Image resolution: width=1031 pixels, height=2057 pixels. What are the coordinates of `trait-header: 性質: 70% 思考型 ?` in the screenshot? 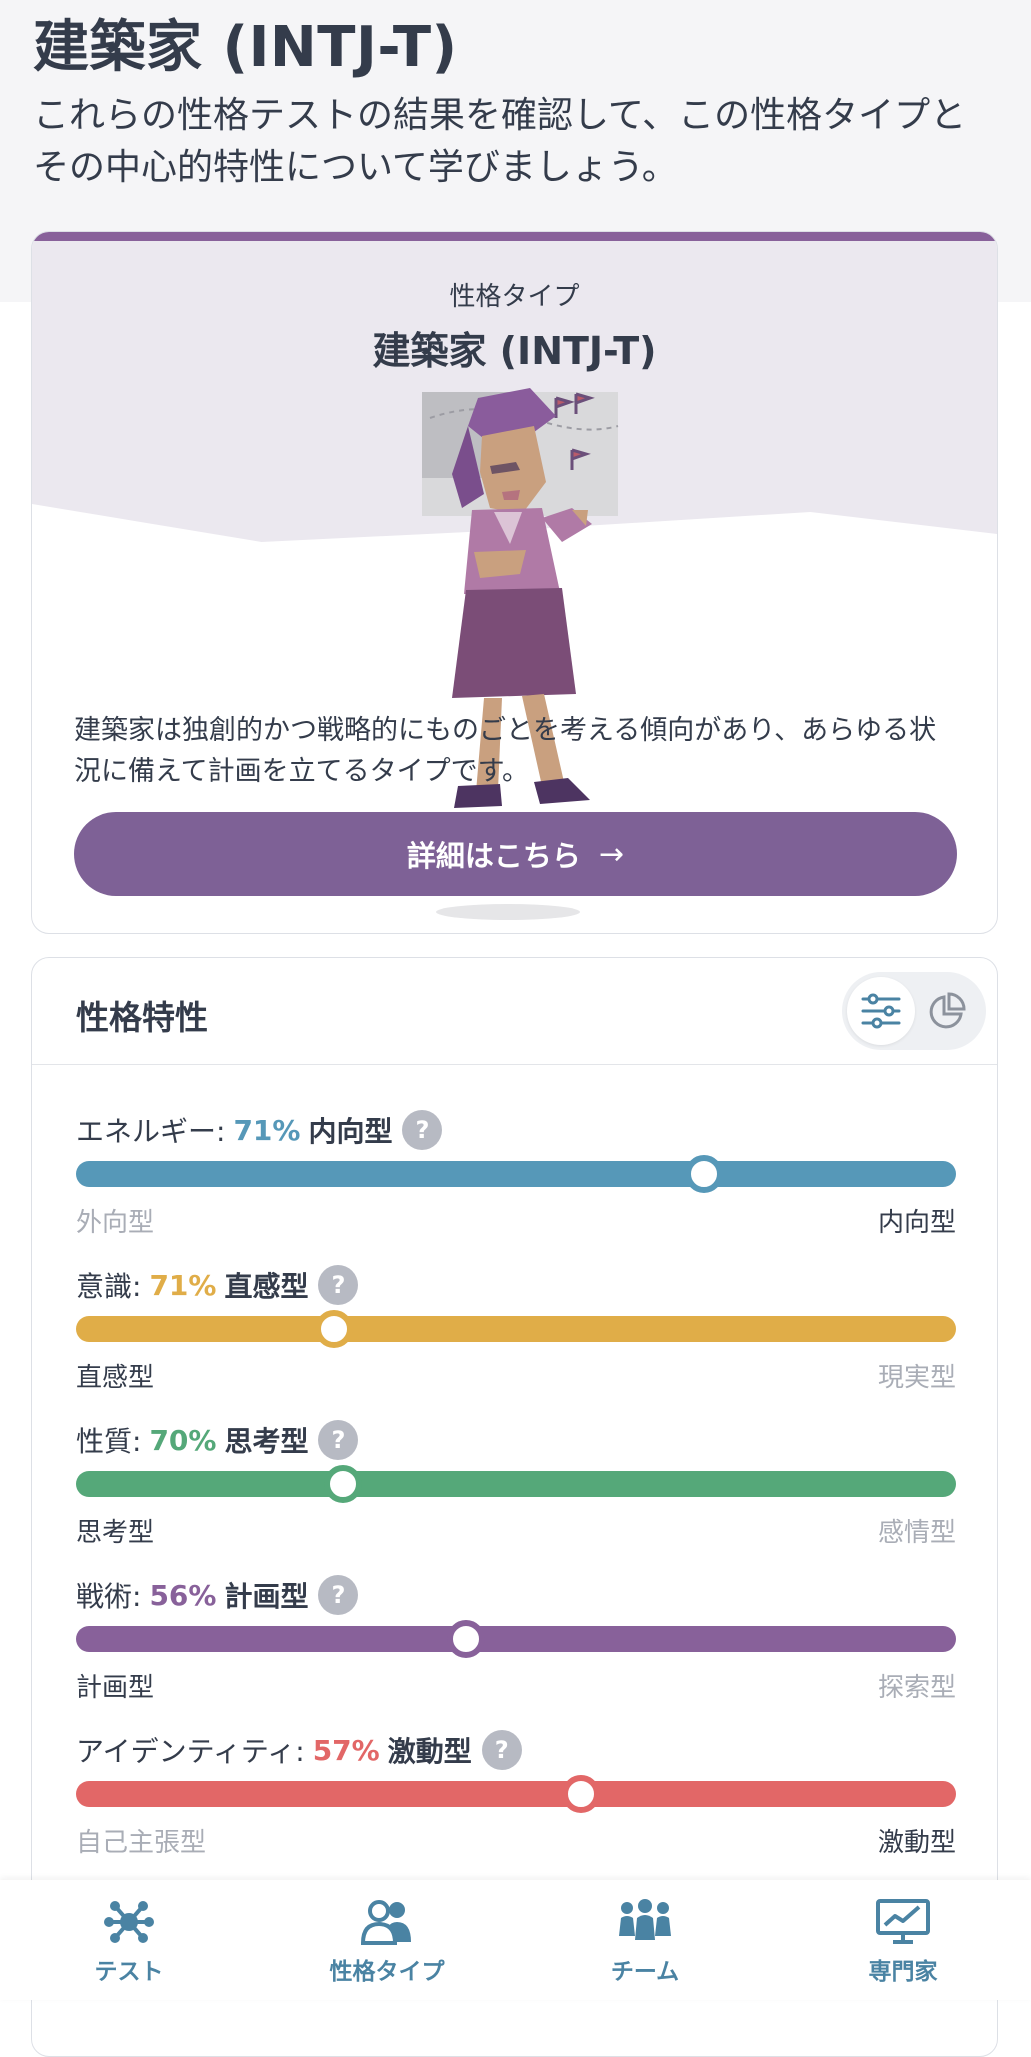 It's located at (217, 1440).